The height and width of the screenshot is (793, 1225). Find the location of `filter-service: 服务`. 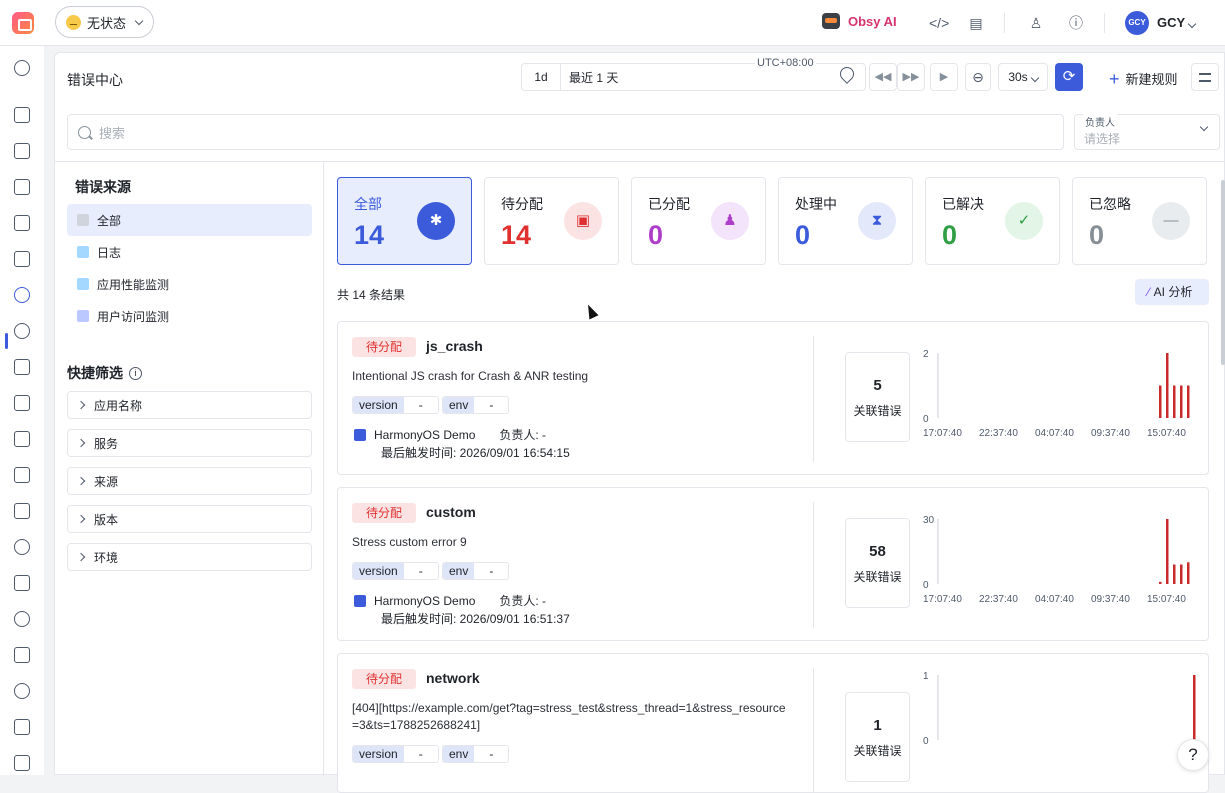

filter-service: 服务 is located at coordinates (189, 443).